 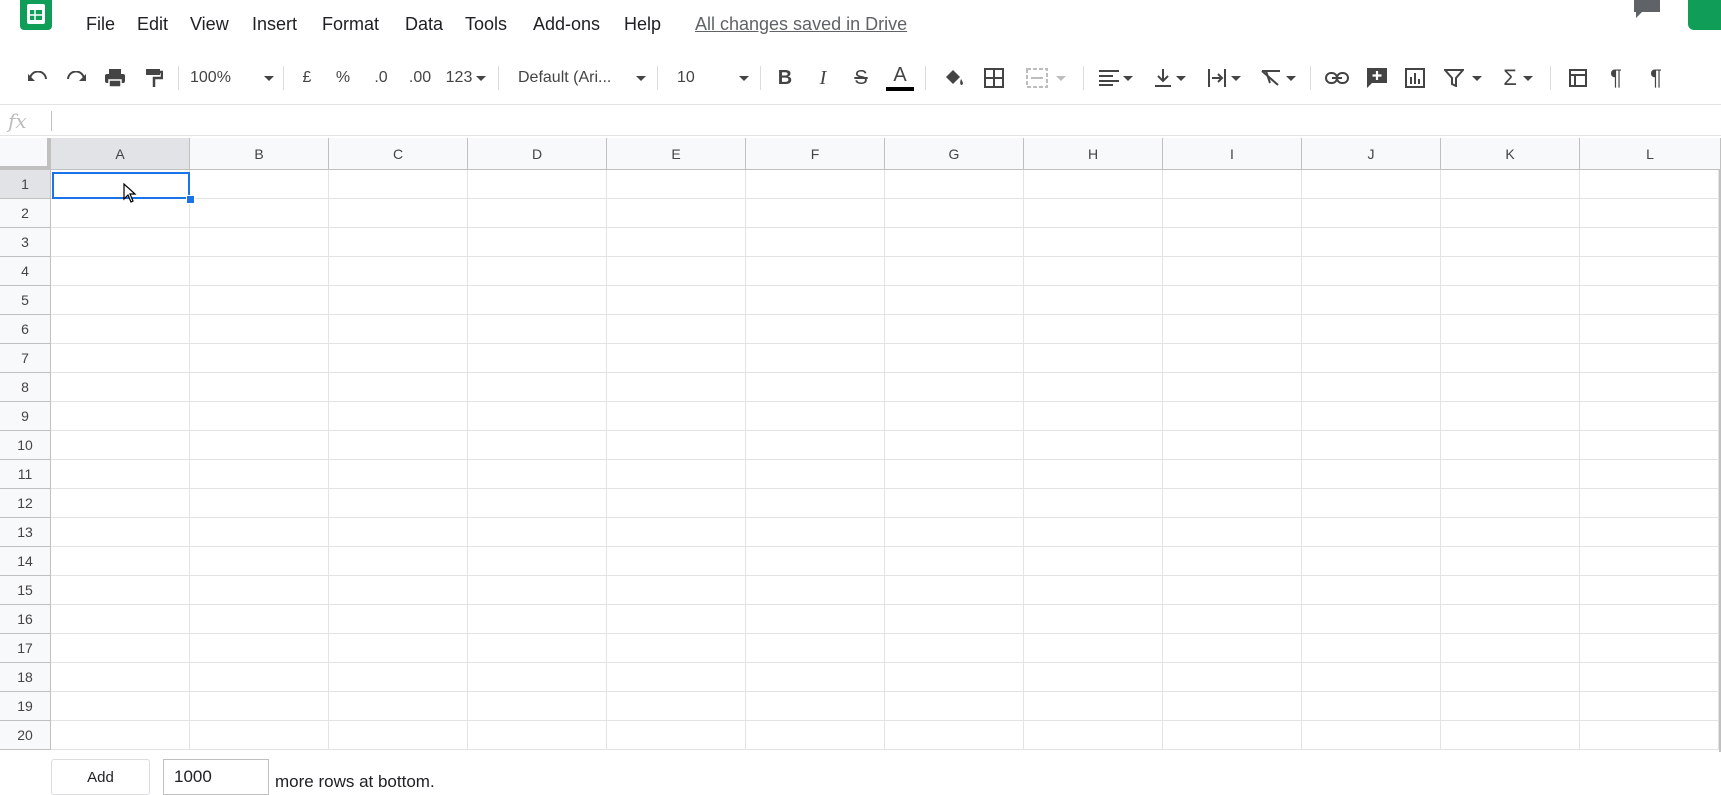 What do you see at coordinates (307, 78) in the screenshot?
I see `currency-button: £` at bounding box center [307, 78].